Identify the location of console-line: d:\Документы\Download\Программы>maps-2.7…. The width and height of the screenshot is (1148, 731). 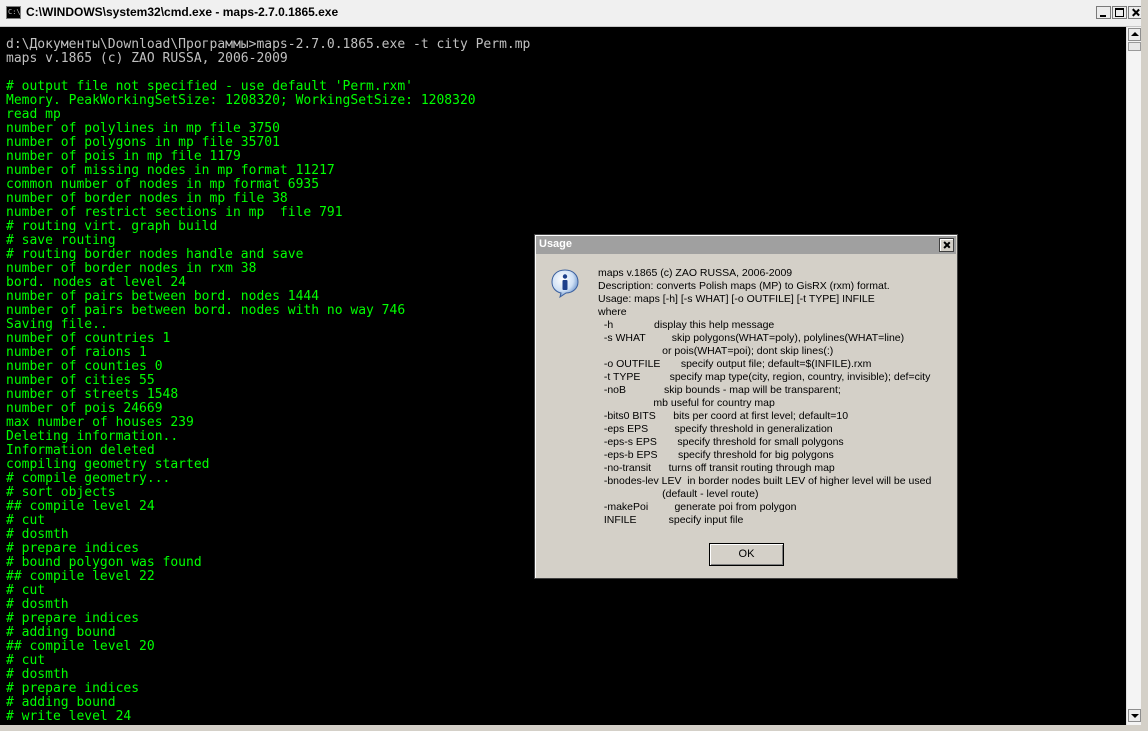
(268, 44).